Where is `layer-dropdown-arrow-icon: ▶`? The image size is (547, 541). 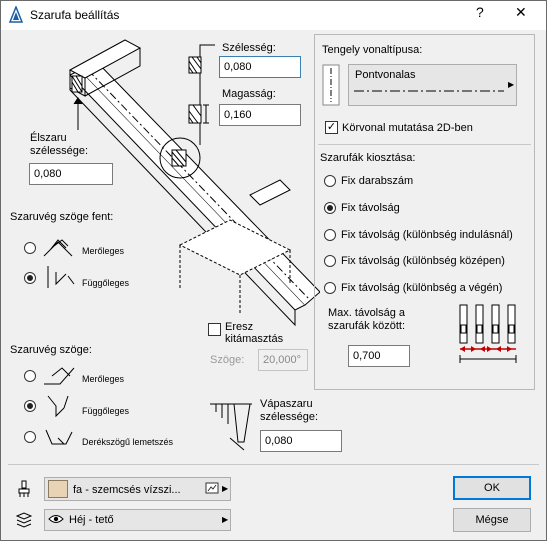 layer-dropdown-arrow-icon: ▶ is located at coordinates (225, 519).